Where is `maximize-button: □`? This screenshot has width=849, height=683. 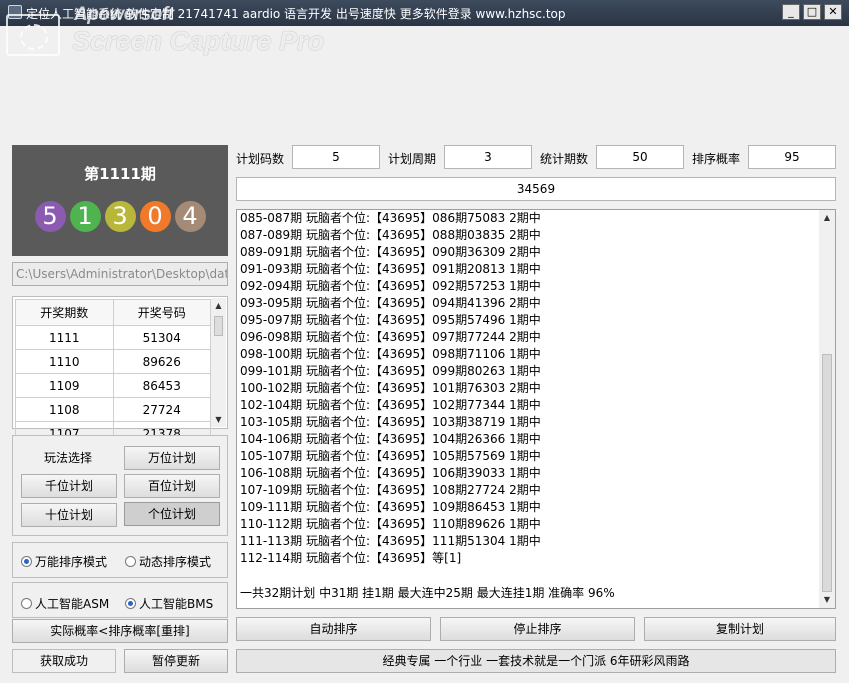
maximize-button: □ is located at coordinates (812, 12).